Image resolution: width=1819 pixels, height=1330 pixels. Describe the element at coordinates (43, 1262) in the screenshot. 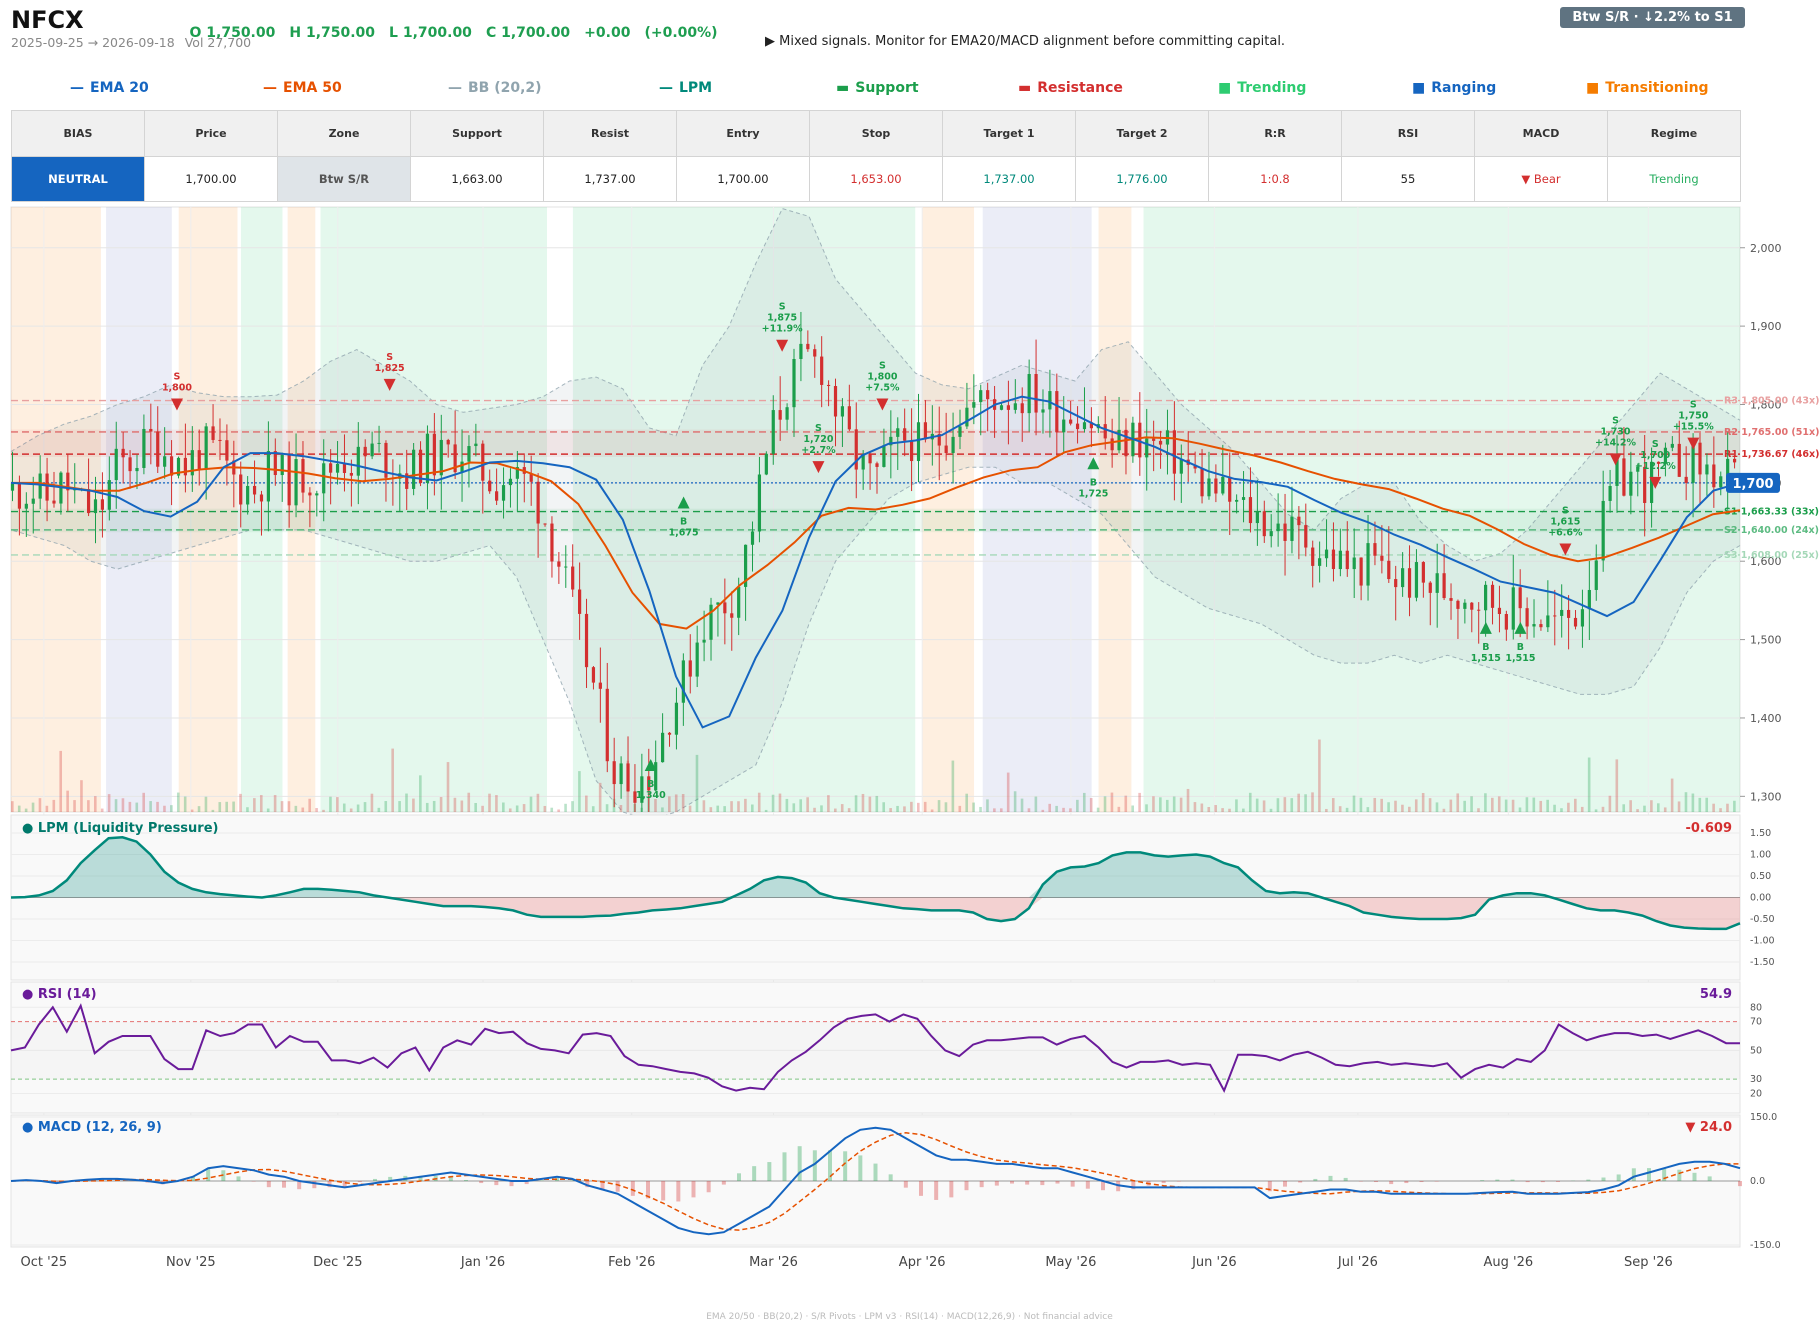

I see `time-tick-label: Oct '25` at that location.